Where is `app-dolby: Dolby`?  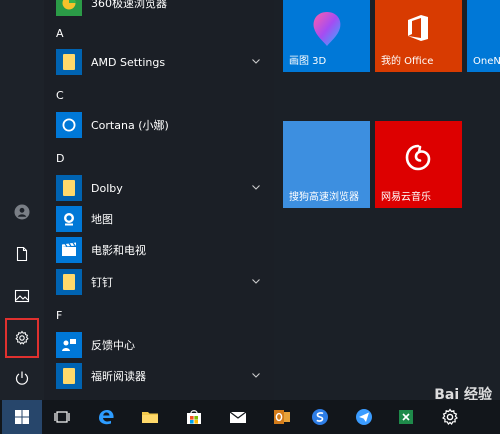
app-dolby: Dolby is located at coordinates (163, 188).